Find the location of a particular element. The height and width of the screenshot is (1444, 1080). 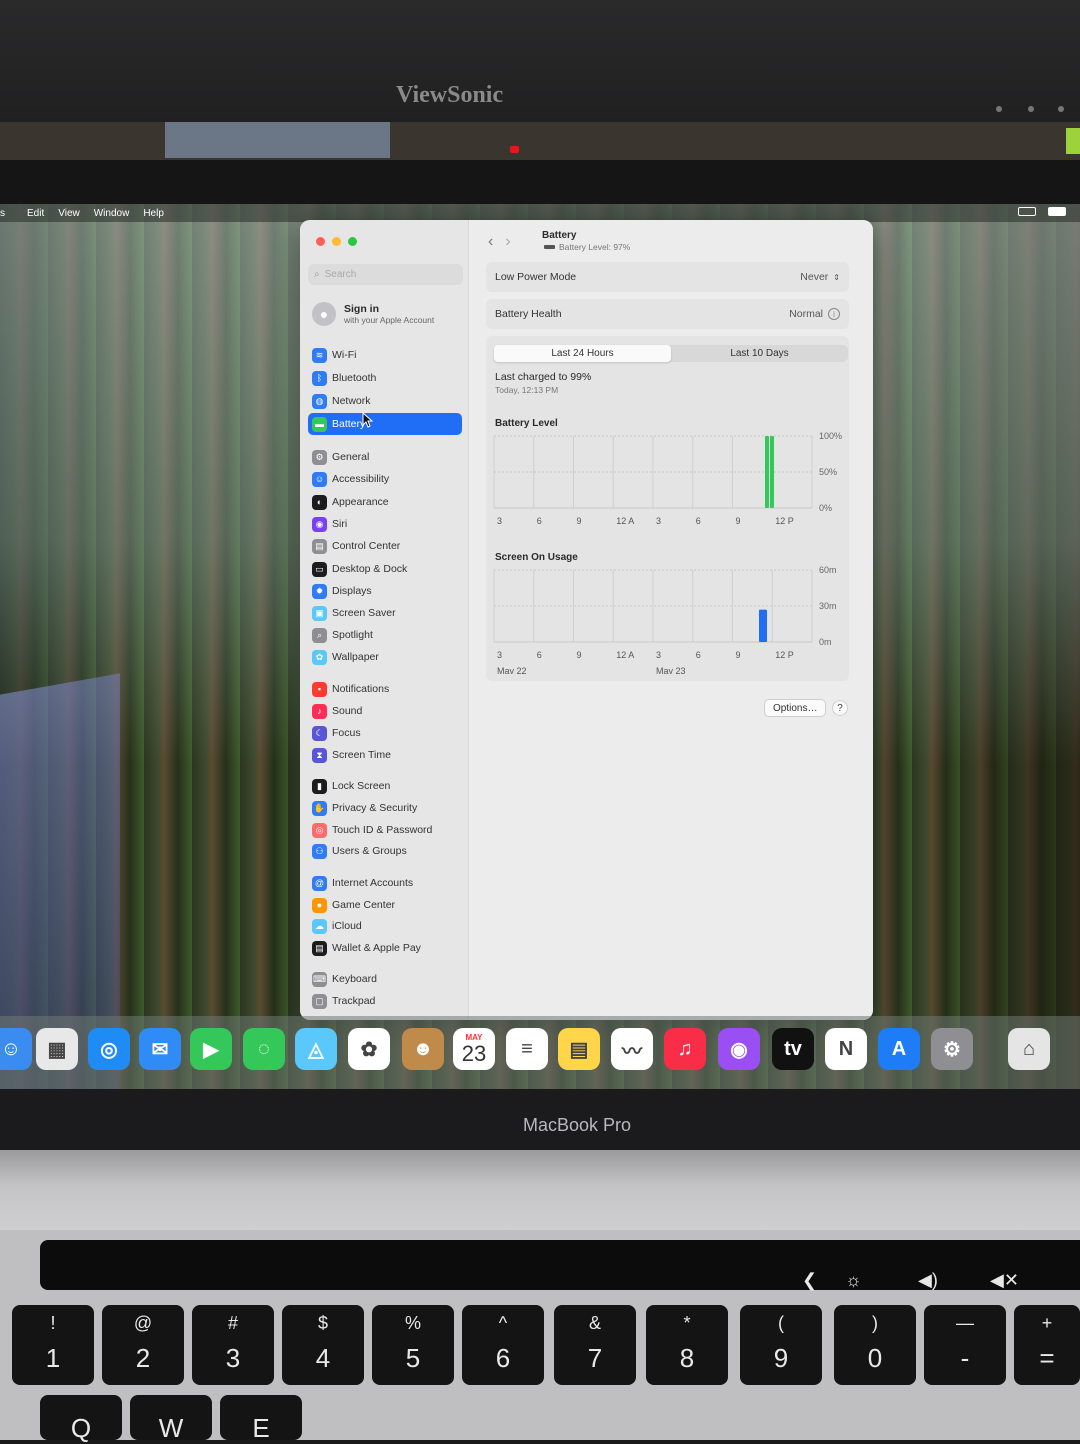

x-tick-label: 6 is located at coordinates (698, 521).